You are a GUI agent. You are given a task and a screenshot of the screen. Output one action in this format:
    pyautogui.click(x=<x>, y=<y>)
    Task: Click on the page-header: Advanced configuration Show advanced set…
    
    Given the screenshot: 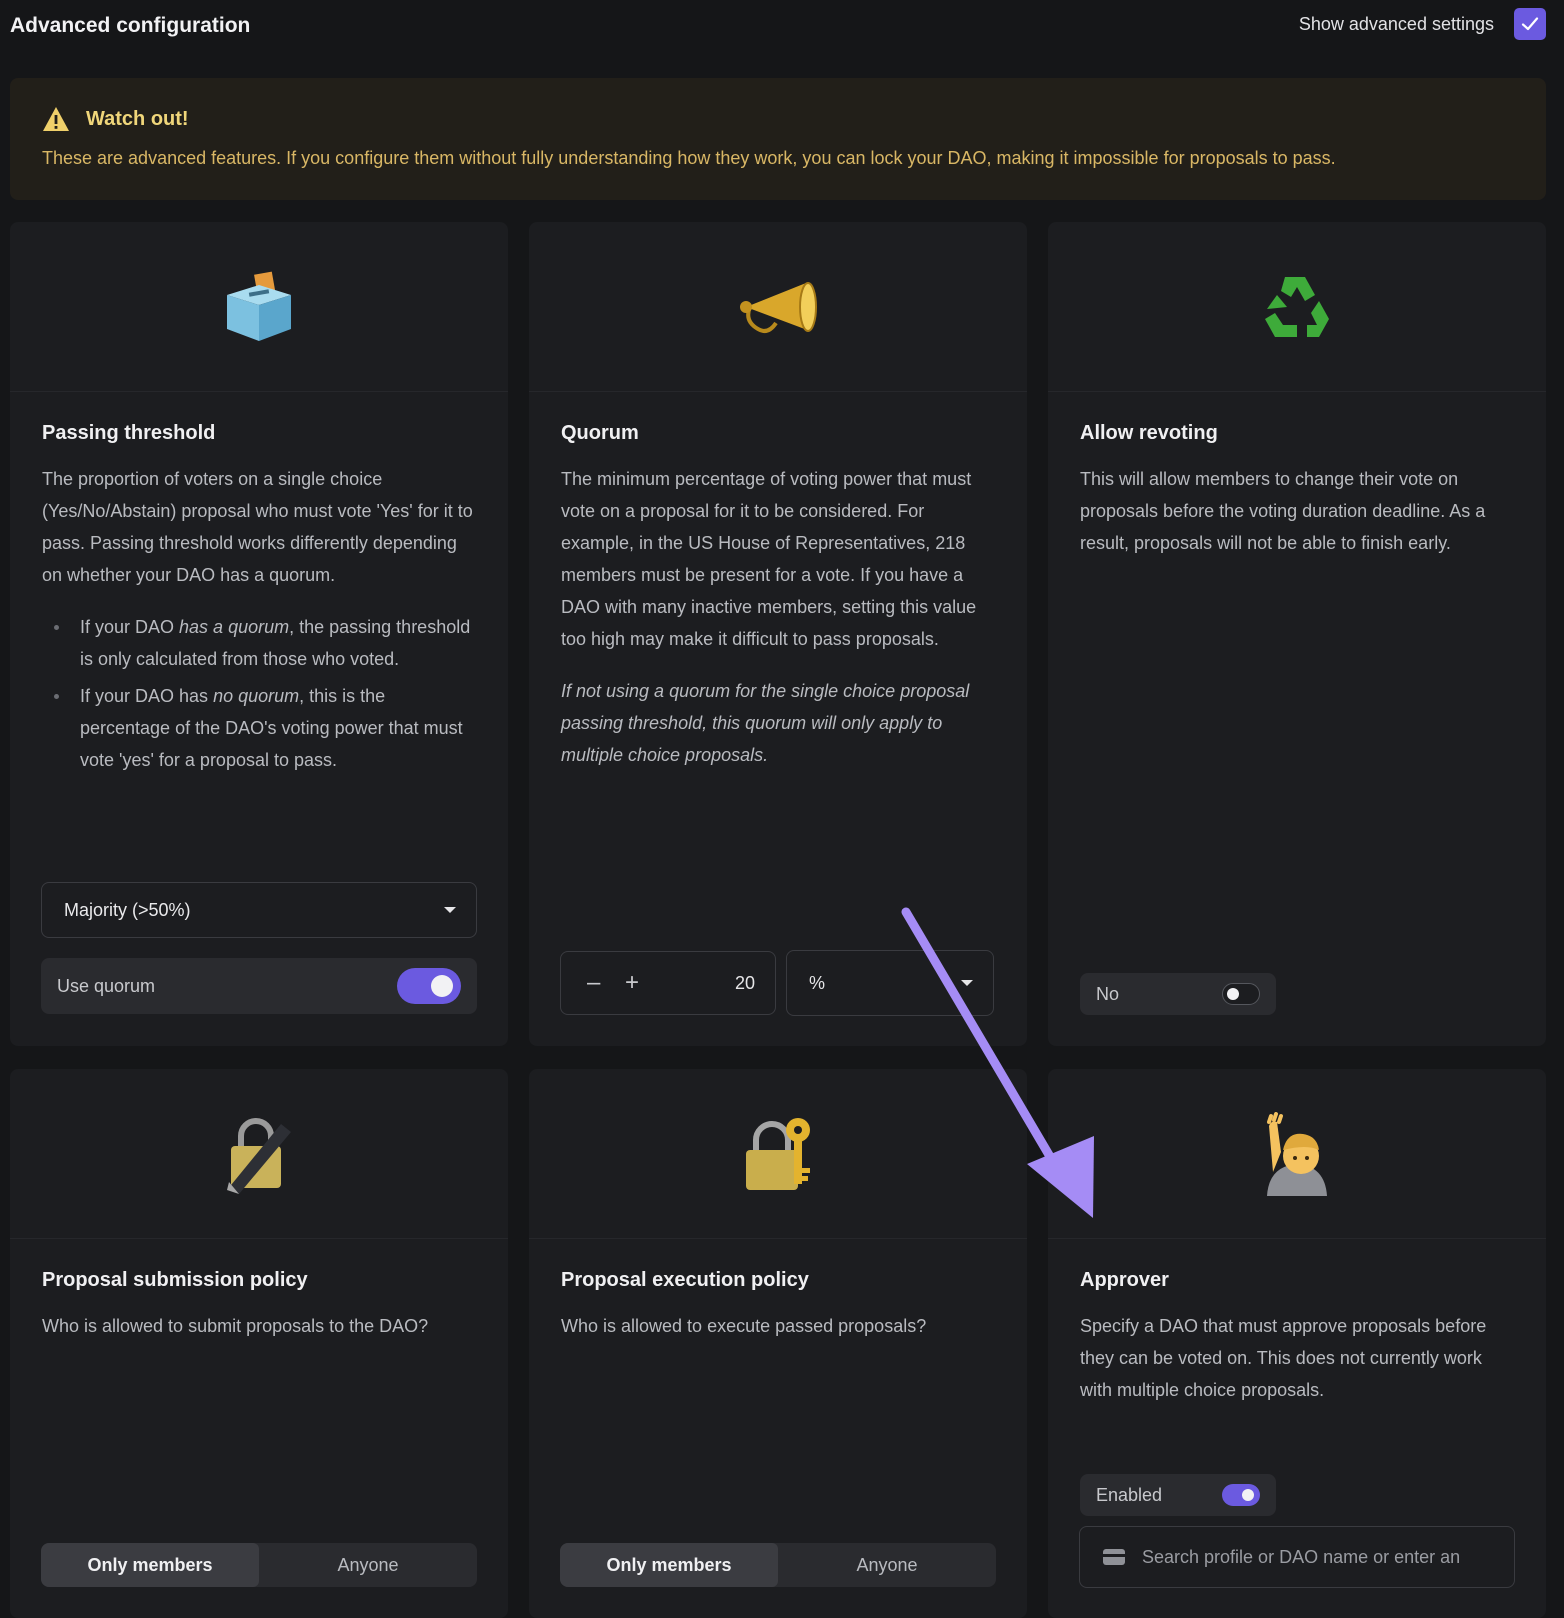 What is the action you would take?
    pyautogui.click(x=778, y=28)
    